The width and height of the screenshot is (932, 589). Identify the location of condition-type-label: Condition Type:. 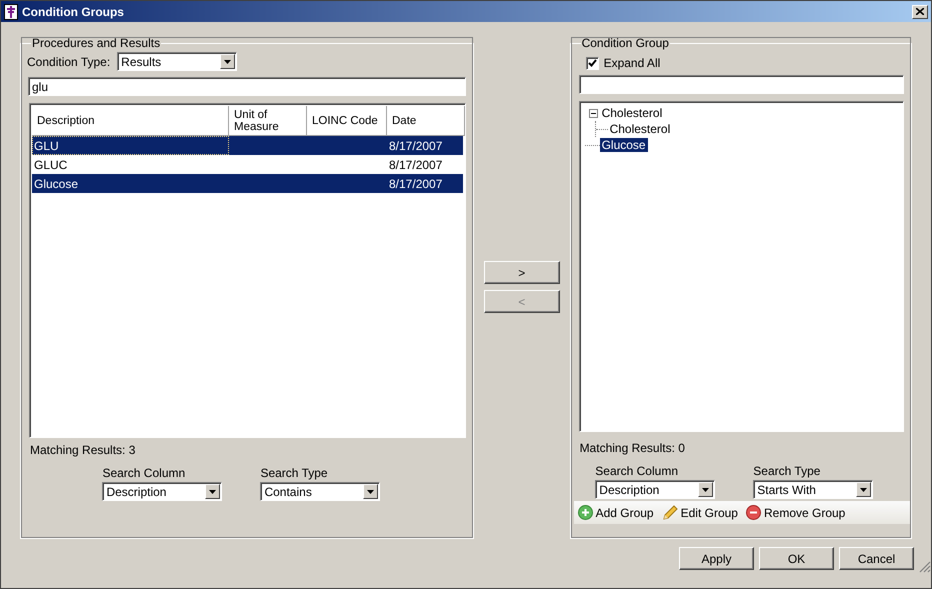
(68, 61).